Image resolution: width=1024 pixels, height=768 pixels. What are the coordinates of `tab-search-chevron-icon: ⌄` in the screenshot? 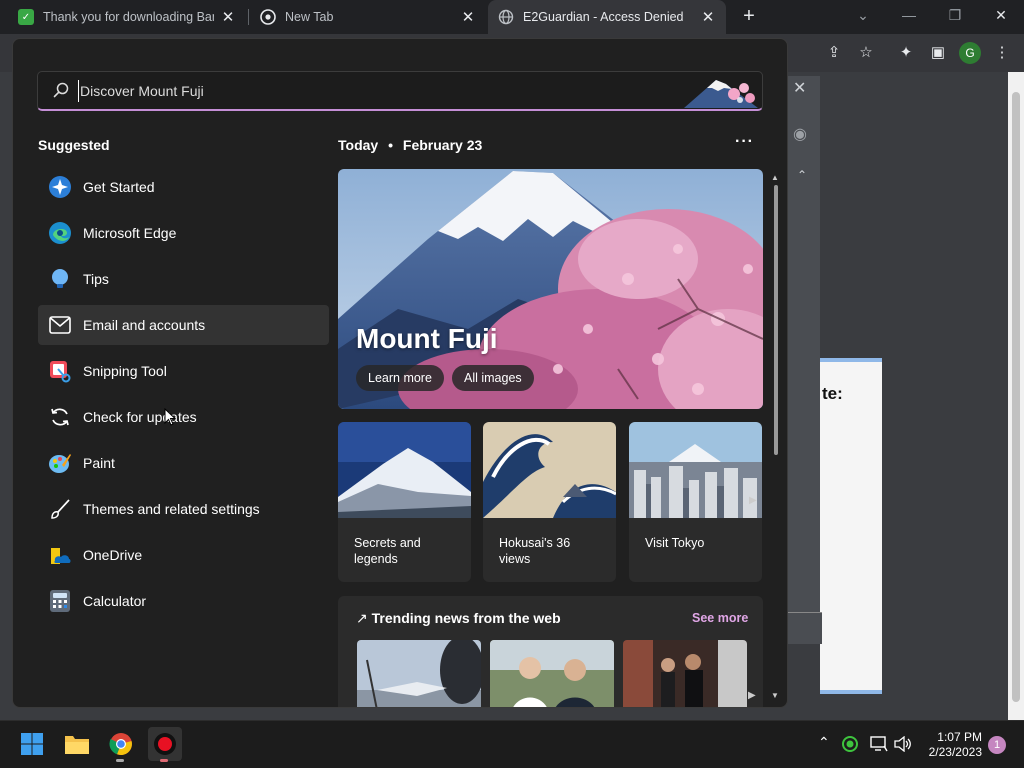 It's located at (863, 17).